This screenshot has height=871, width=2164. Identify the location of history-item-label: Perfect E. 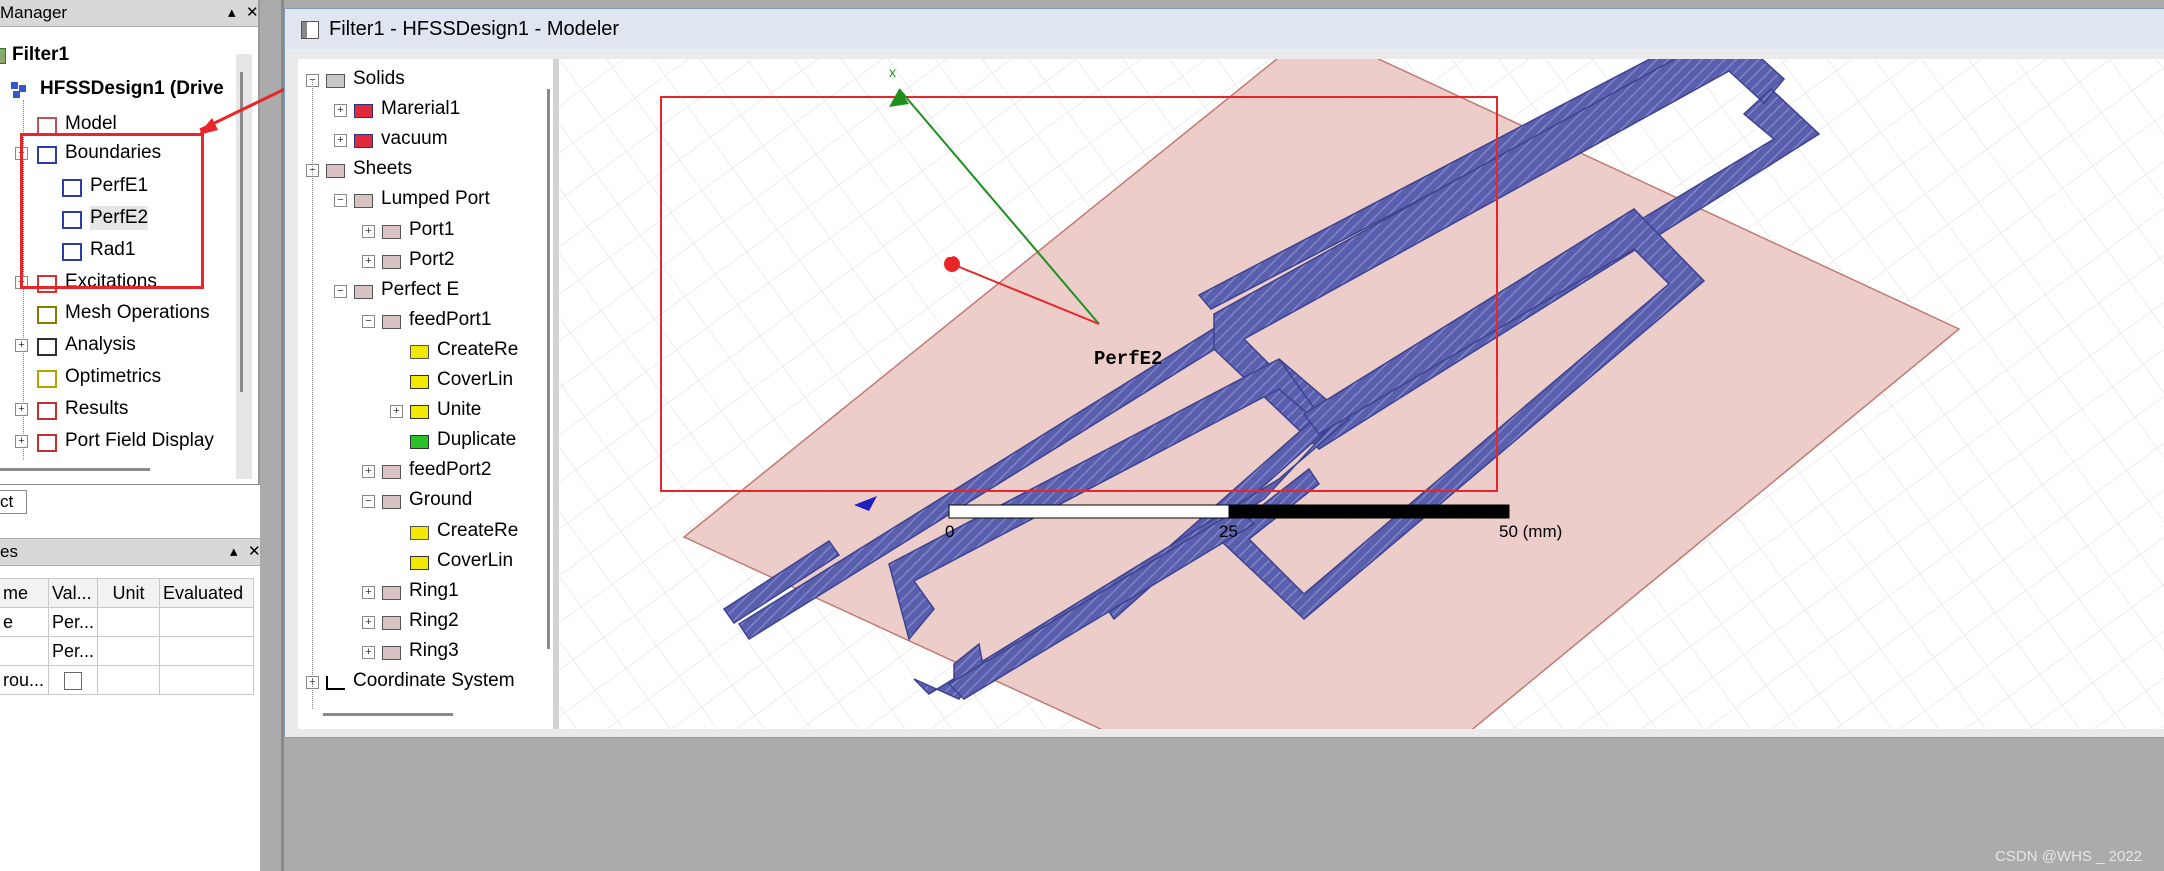
(420, 289).